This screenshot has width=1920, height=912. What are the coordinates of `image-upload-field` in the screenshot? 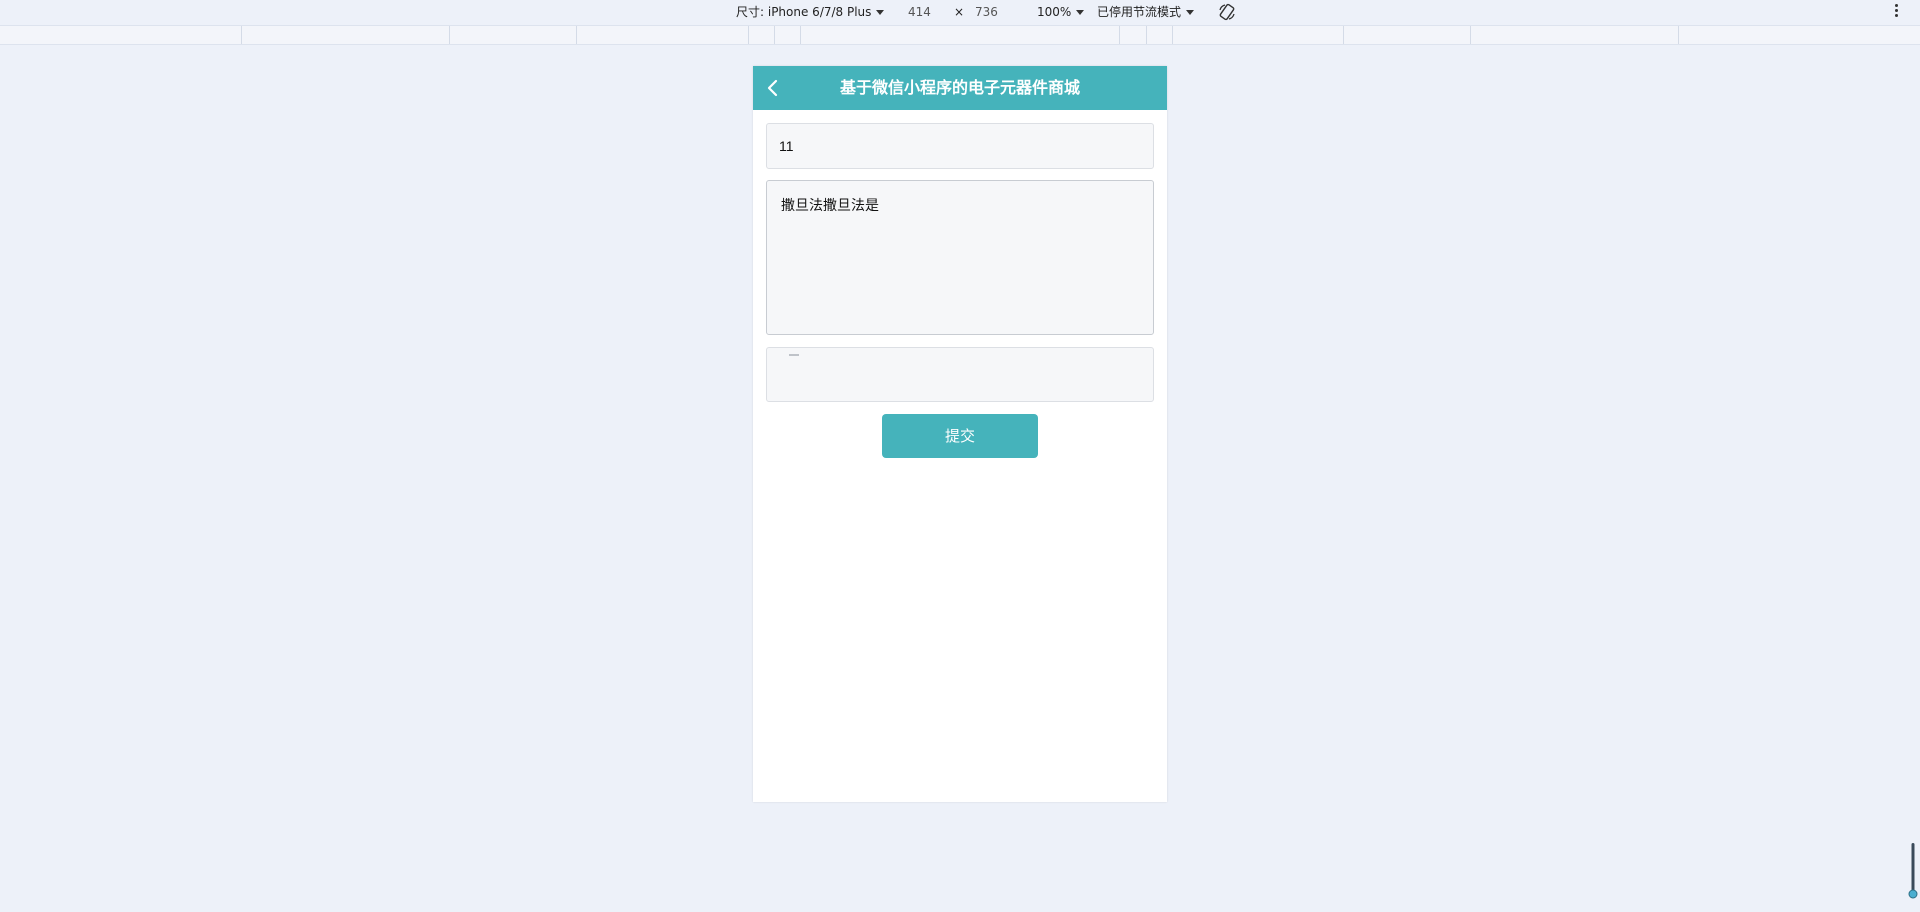 It's located at (960, 374).